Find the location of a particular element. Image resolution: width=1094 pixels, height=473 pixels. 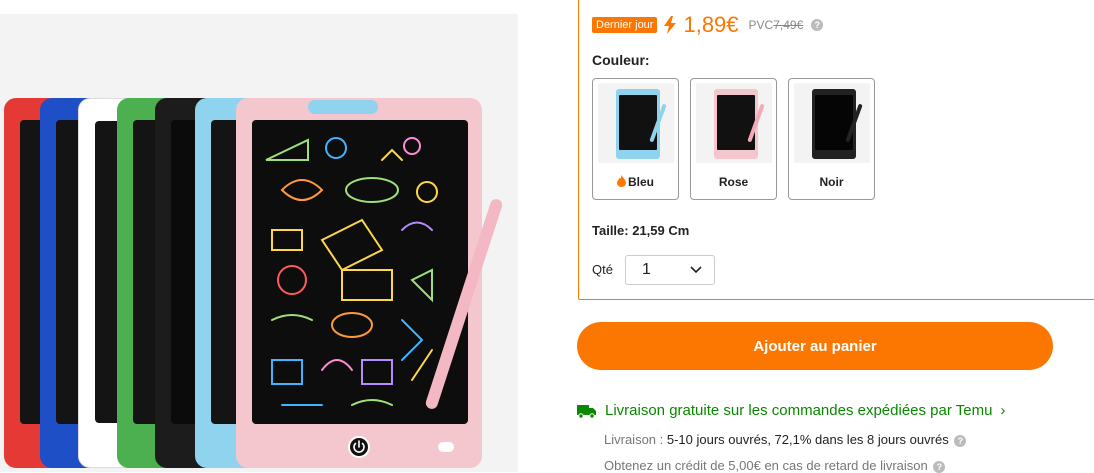

power-icon is located at coordinates (359, 447).